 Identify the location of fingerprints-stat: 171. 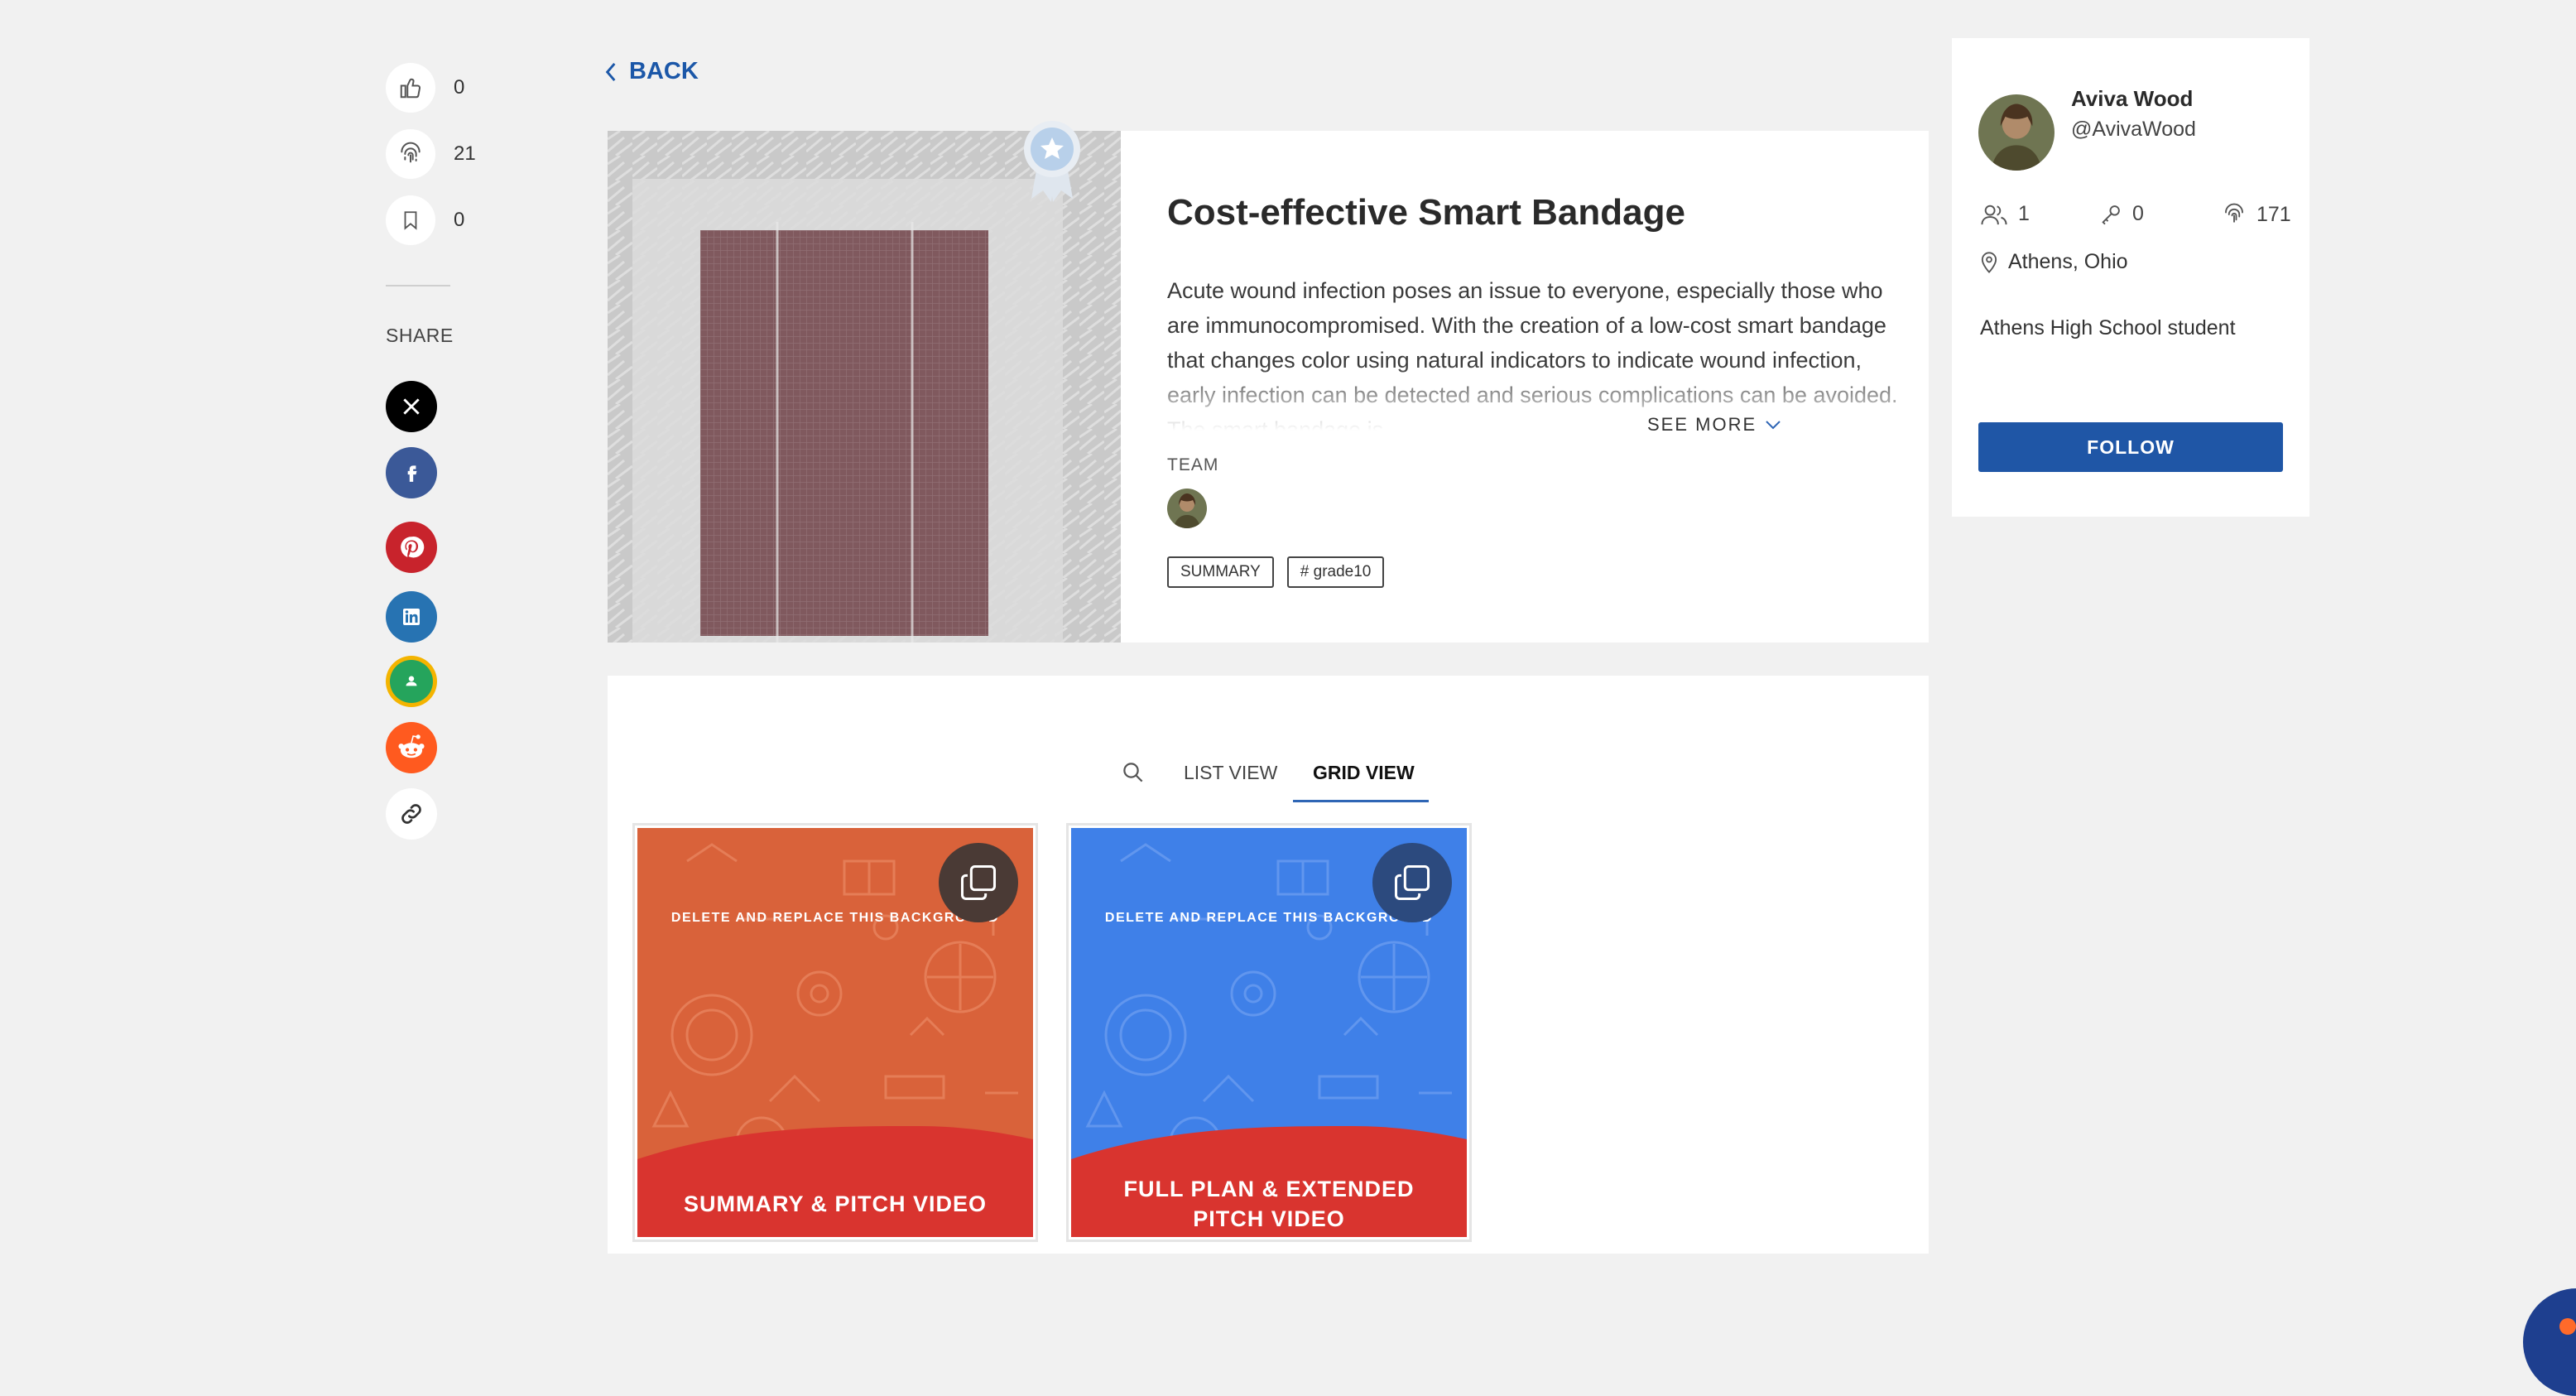
(2256, 214).